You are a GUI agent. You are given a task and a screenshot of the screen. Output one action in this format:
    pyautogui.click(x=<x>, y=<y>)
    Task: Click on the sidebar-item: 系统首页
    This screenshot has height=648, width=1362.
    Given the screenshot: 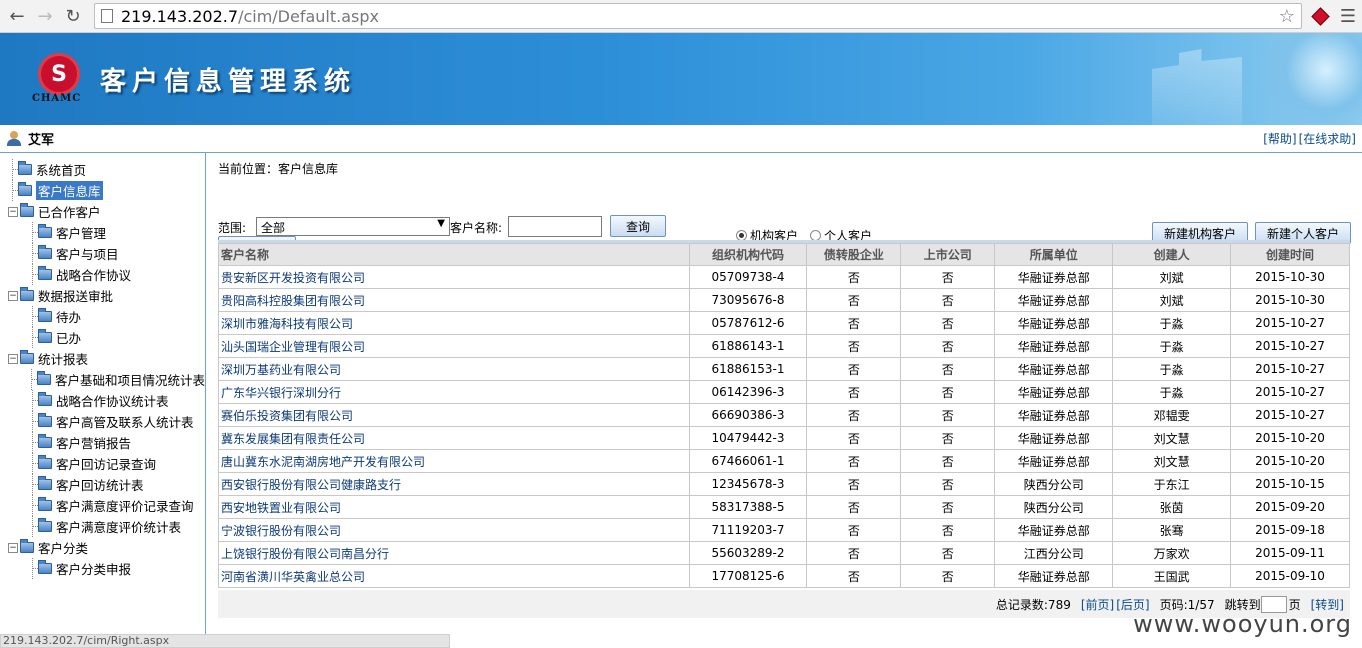 What is the action you would take?
    pyautogui.click(x=102, y=169)
    